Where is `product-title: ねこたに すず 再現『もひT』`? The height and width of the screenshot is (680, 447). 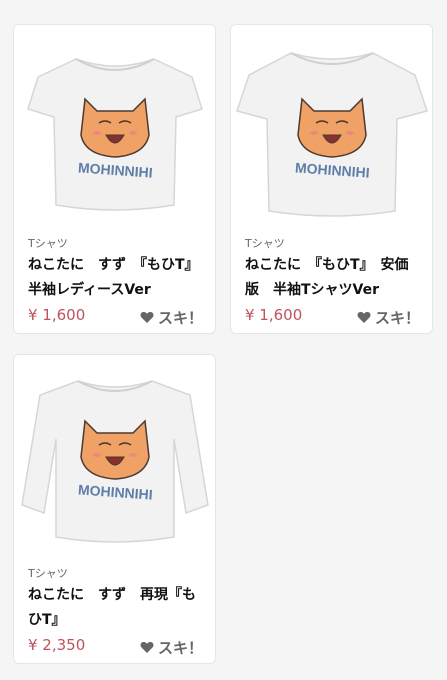 product-title: ねこたに すず 再現『もひT』 is located at coordinates (115, 608).